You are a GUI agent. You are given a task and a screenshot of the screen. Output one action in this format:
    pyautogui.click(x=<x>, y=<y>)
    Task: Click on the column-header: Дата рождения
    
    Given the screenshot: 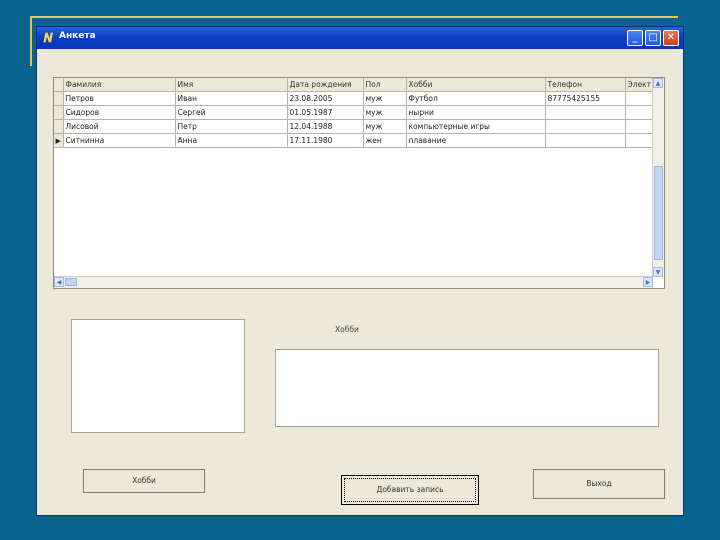 What is the action you would take?
    pyautogui.click(x=325, y=85)
    